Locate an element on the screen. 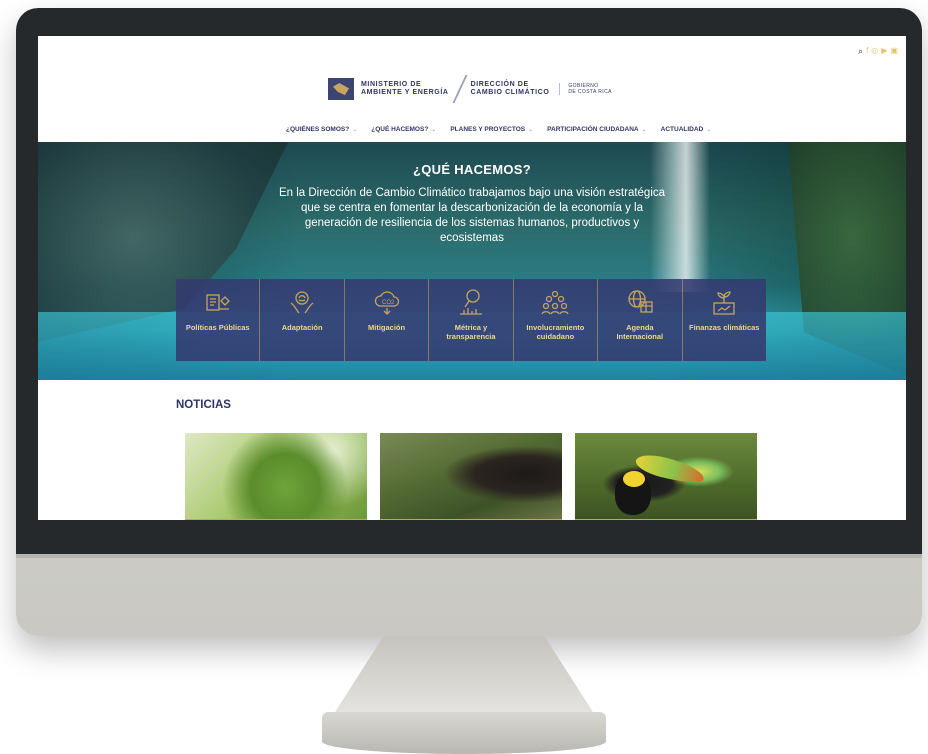  nav-item-label: PLANES Y PROYECTOS is located at coordinates (488, 129).